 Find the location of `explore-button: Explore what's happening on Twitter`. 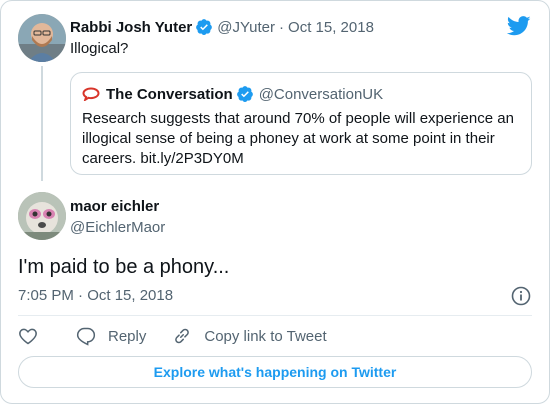

explore-button: Explore what's happening on Twitter is located at coordinates (275, 372).